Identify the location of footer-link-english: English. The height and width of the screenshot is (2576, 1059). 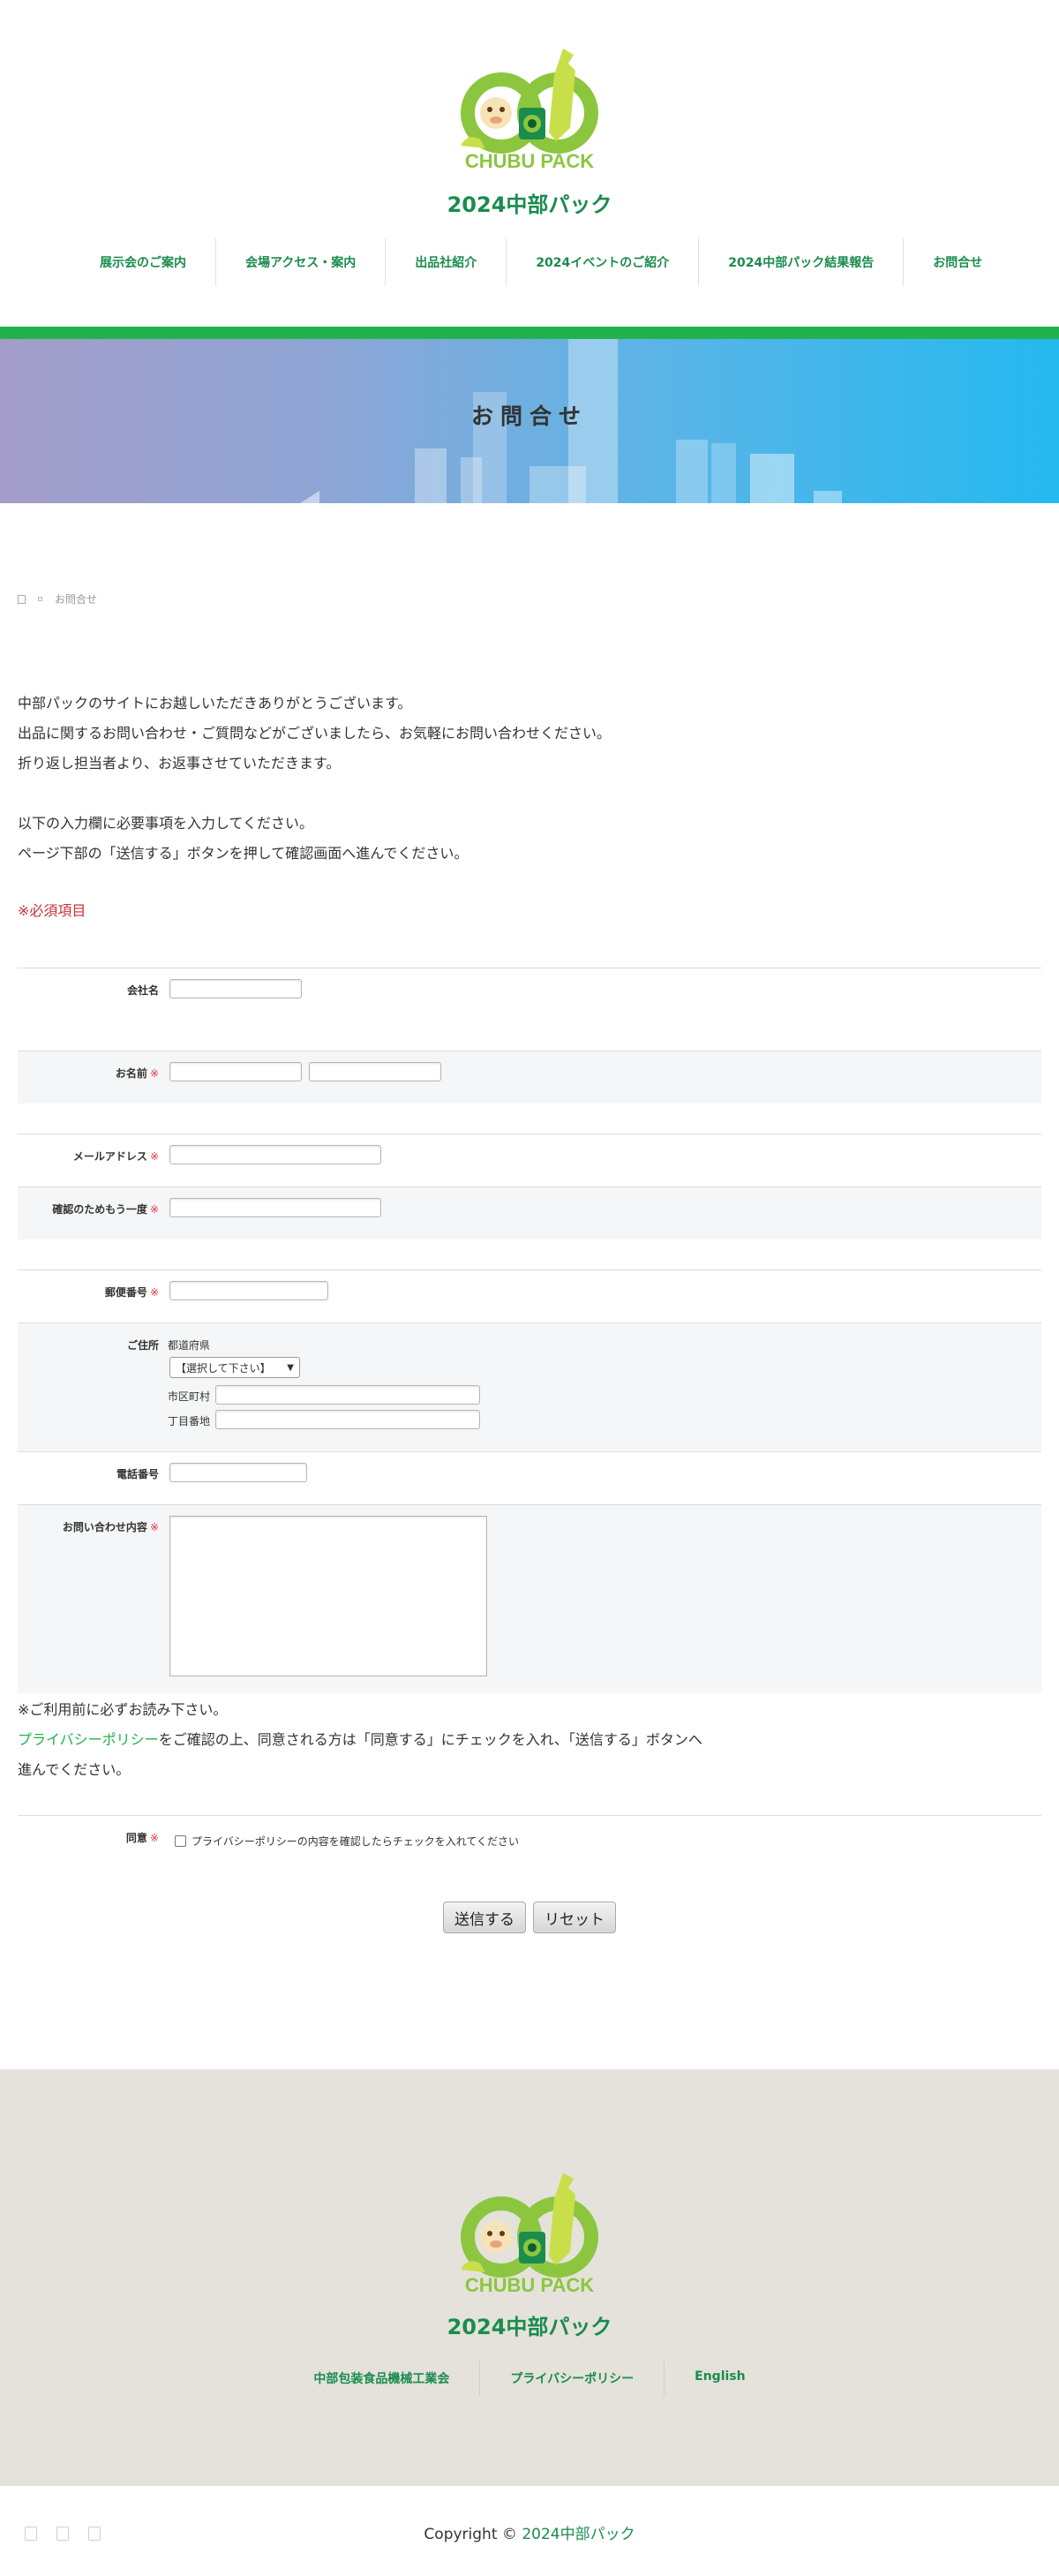
(720, 2379).